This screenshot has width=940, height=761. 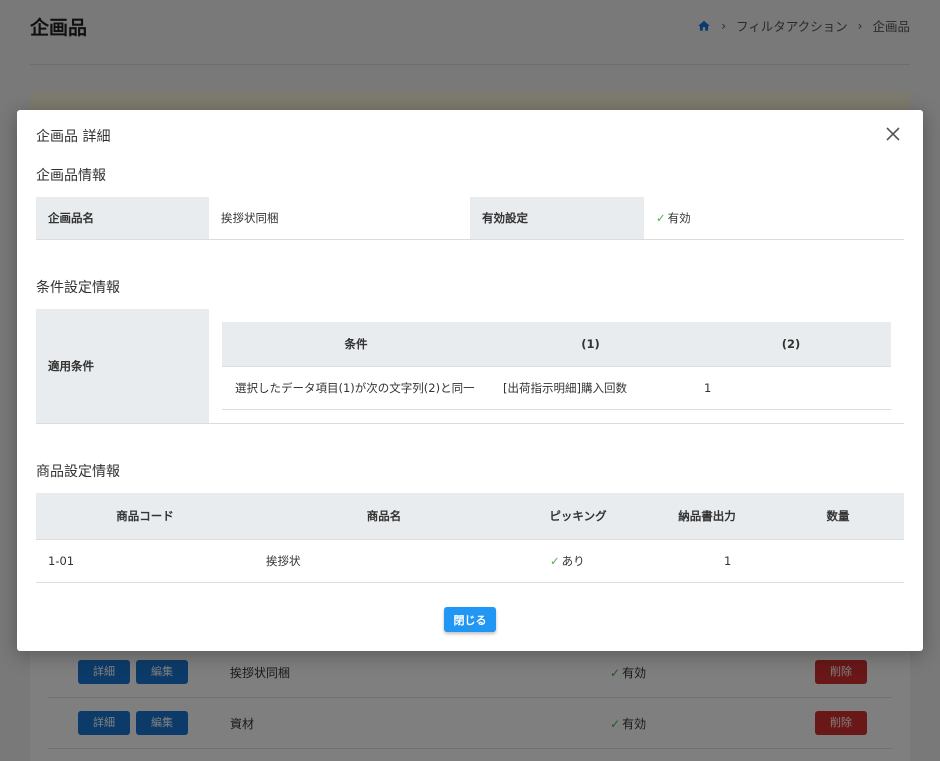 I want to click on plan-name-label: 企画品名, so click(x=122, y=218).